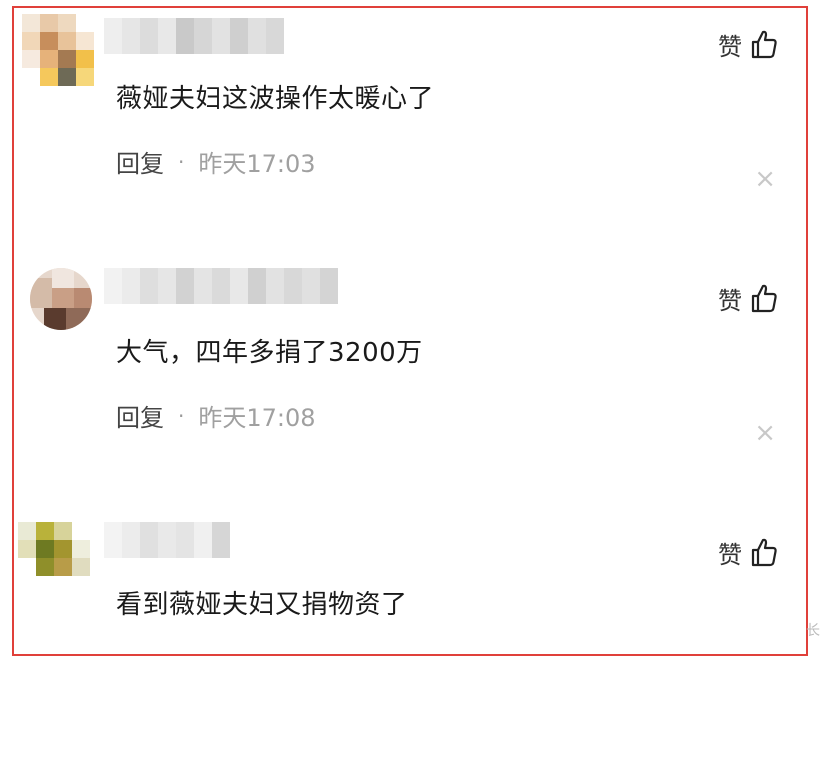 The image size is (820, 770). Describe the element at coordinates (269, 353) in the screenshot. I see `comment-text: 大气，四年多捐了3200万` at that location.